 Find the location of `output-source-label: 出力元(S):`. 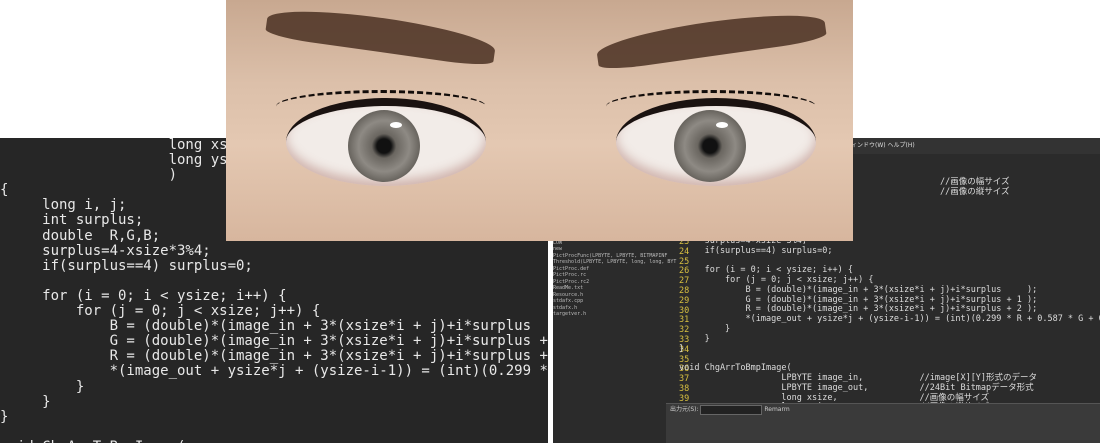

output-source-label: 出力元(S): is located at coordinates (684, 409).